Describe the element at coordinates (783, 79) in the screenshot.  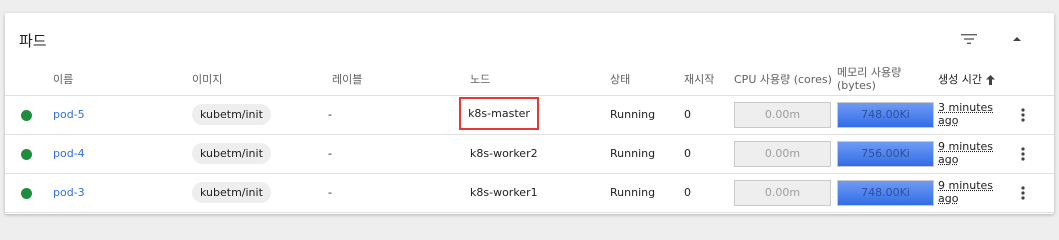
I see `col-cpu: CPU 사용량 (cores)` at that location.